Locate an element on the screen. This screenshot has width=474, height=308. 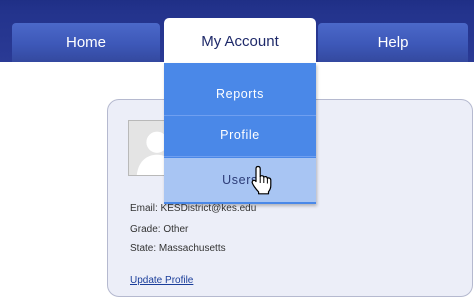
tab-my-account: My Account is located at coordinates (240, 41).